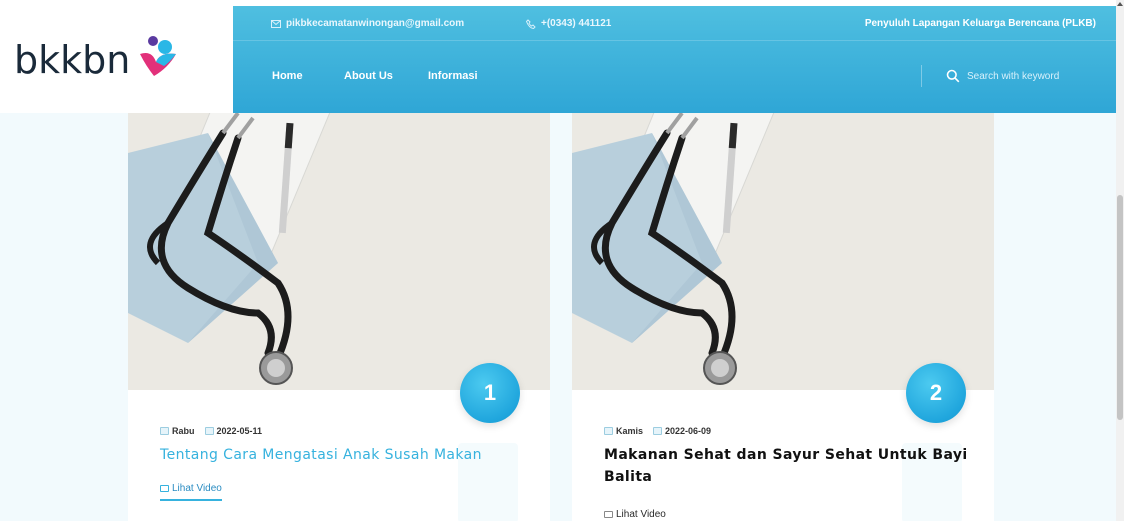 Image resolution: width=1124 pixels, height=521 pixels. I want to click on card-meta: Kamis 2022-06-09, so click(662, 431).